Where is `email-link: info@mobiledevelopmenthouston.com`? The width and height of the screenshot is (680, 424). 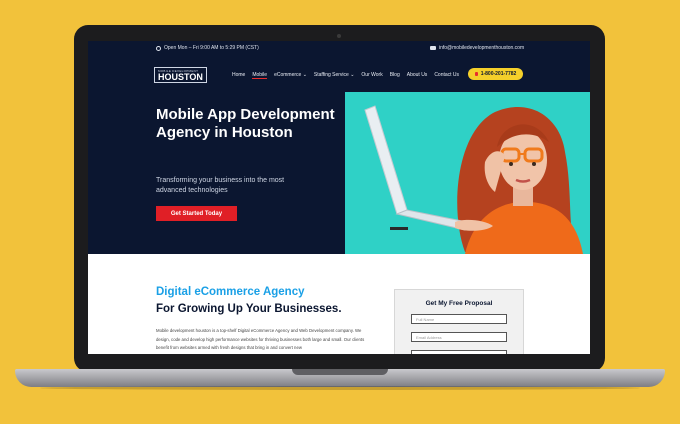
email-link: info@mobiledevelopmenthouston.com is located at coordinates (481, 48).